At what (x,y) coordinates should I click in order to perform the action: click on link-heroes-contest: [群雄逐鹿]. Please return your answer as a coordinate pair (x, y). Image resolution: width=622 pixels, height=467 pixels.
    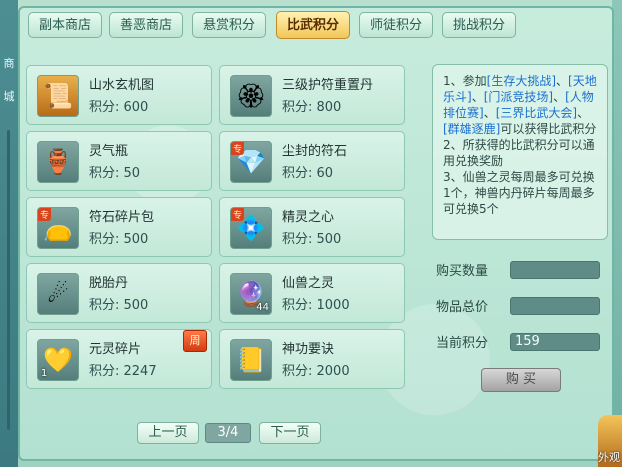
    Looking at the image, I should click on (471, 129).